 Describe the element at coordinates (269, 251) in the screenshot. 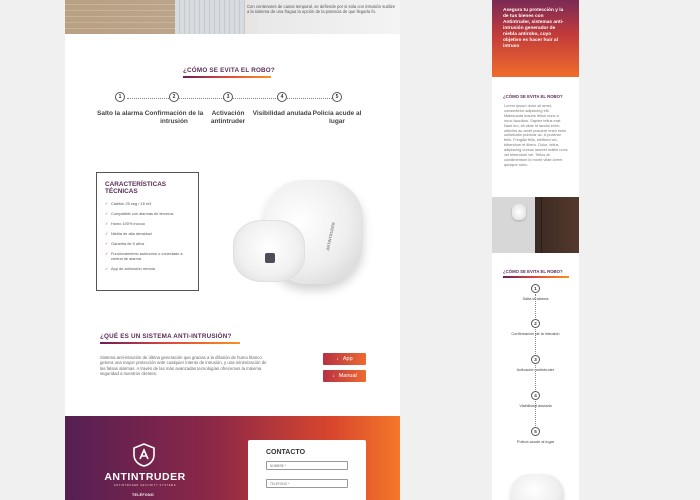

I see `device-face` at that location.